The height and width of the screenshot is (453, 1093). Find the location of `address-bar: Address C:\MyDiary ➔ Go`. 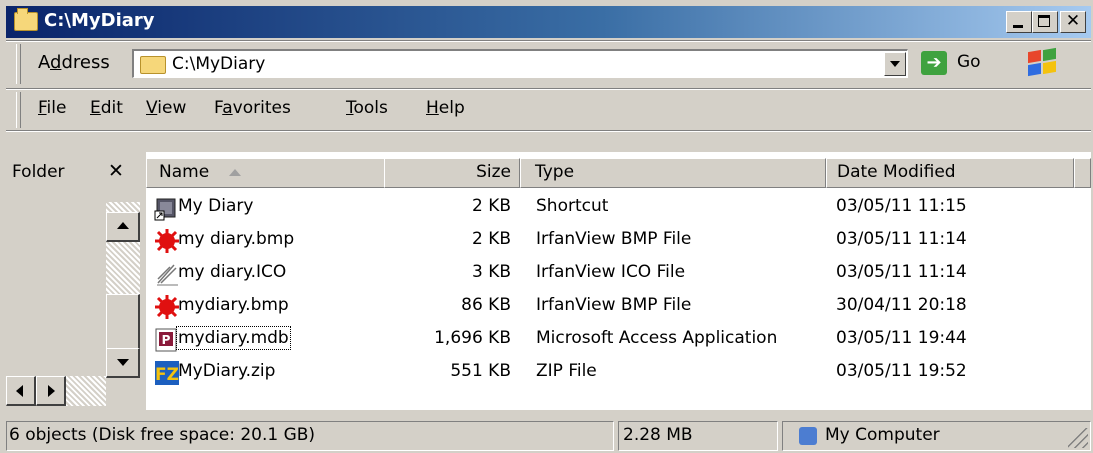

address-bar: Address C:\MyDiary ➔ Go is located at coordinates (552, 64).